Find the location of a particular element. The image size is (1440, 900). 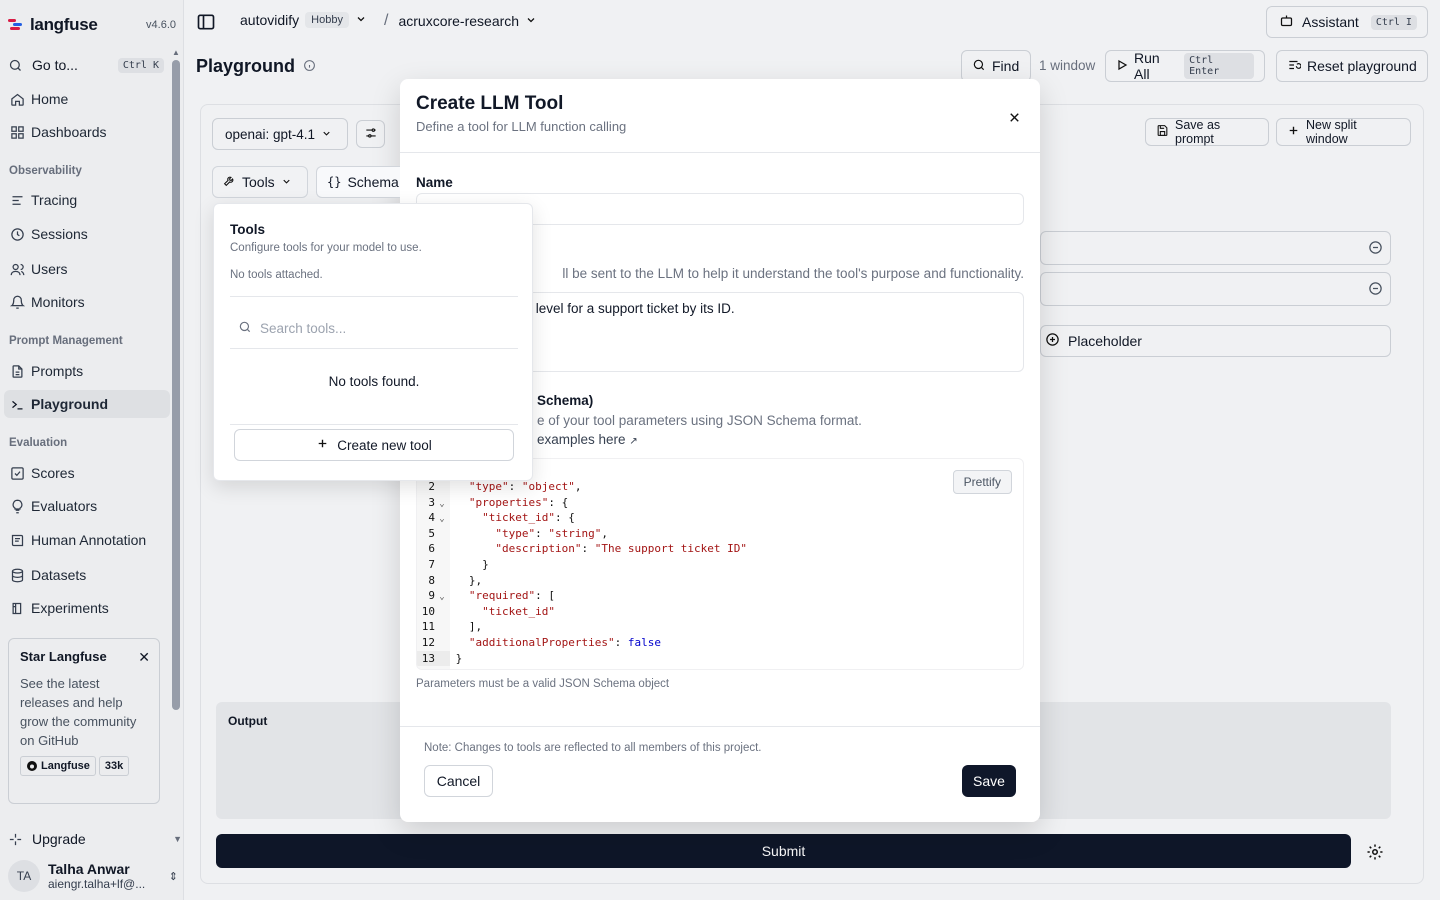

create-new-tool-button: Create new tool is located at coordinates (374, 445).